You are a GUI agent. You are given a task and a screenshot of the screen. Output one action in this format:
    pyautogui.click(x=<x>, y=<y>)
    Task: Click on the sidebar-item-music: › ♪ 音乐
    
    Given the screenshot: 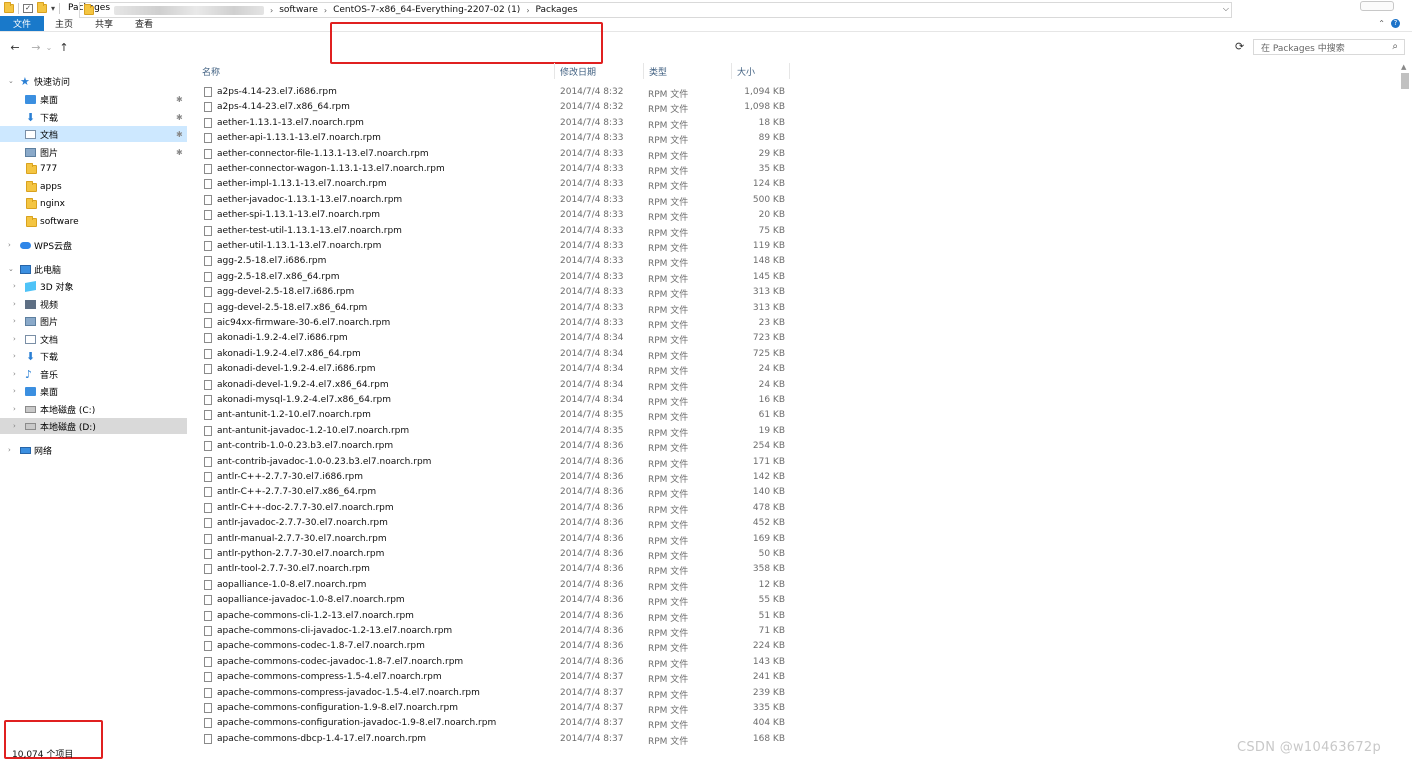 What is the action you would take?
    pyautogui.click(x=93, y=374)
    